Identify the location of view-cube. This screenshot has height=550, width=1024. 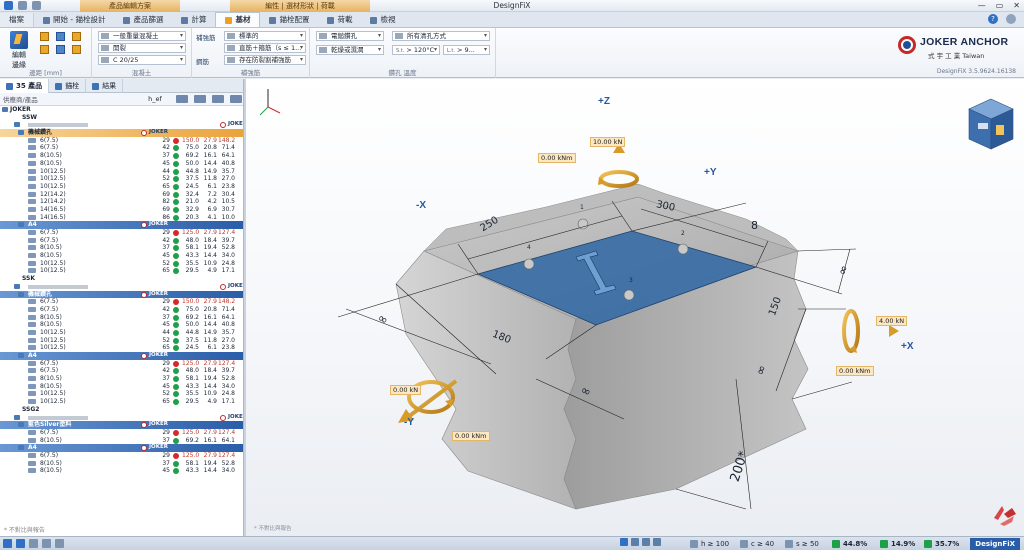
(991, 125).